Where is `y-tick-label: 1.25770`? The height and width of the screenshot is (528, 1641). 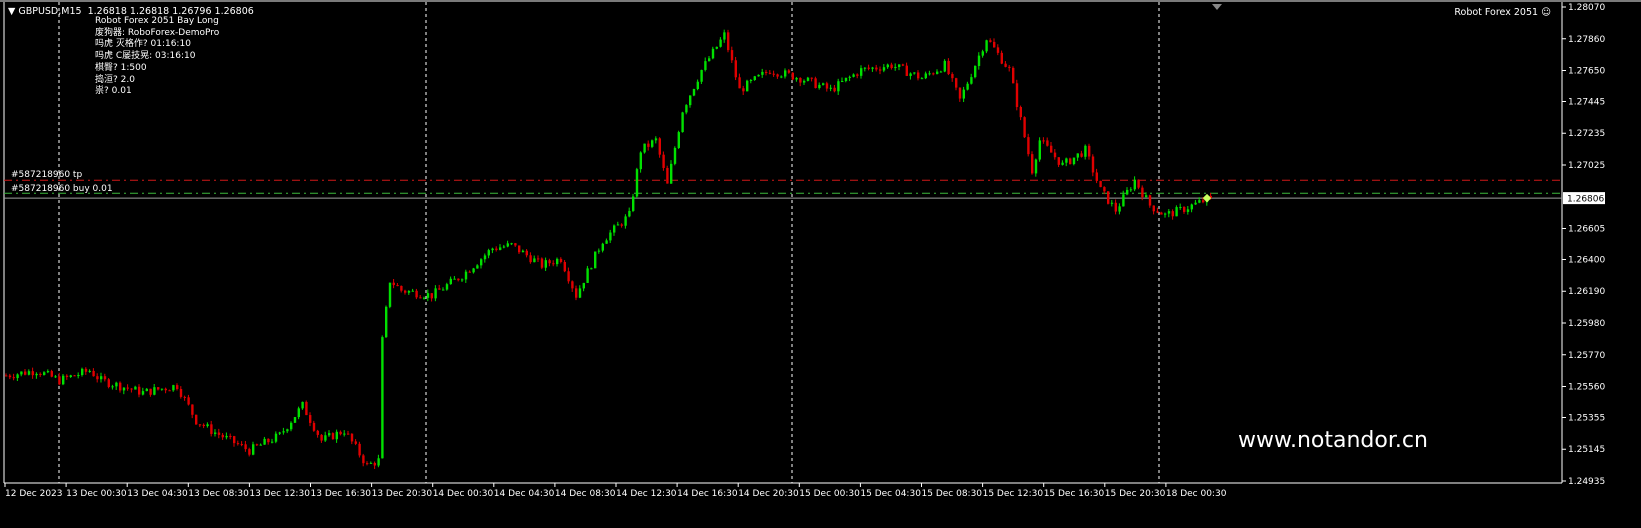 y-tick-label: 1.25770 is located at coordinates (1586, 356).